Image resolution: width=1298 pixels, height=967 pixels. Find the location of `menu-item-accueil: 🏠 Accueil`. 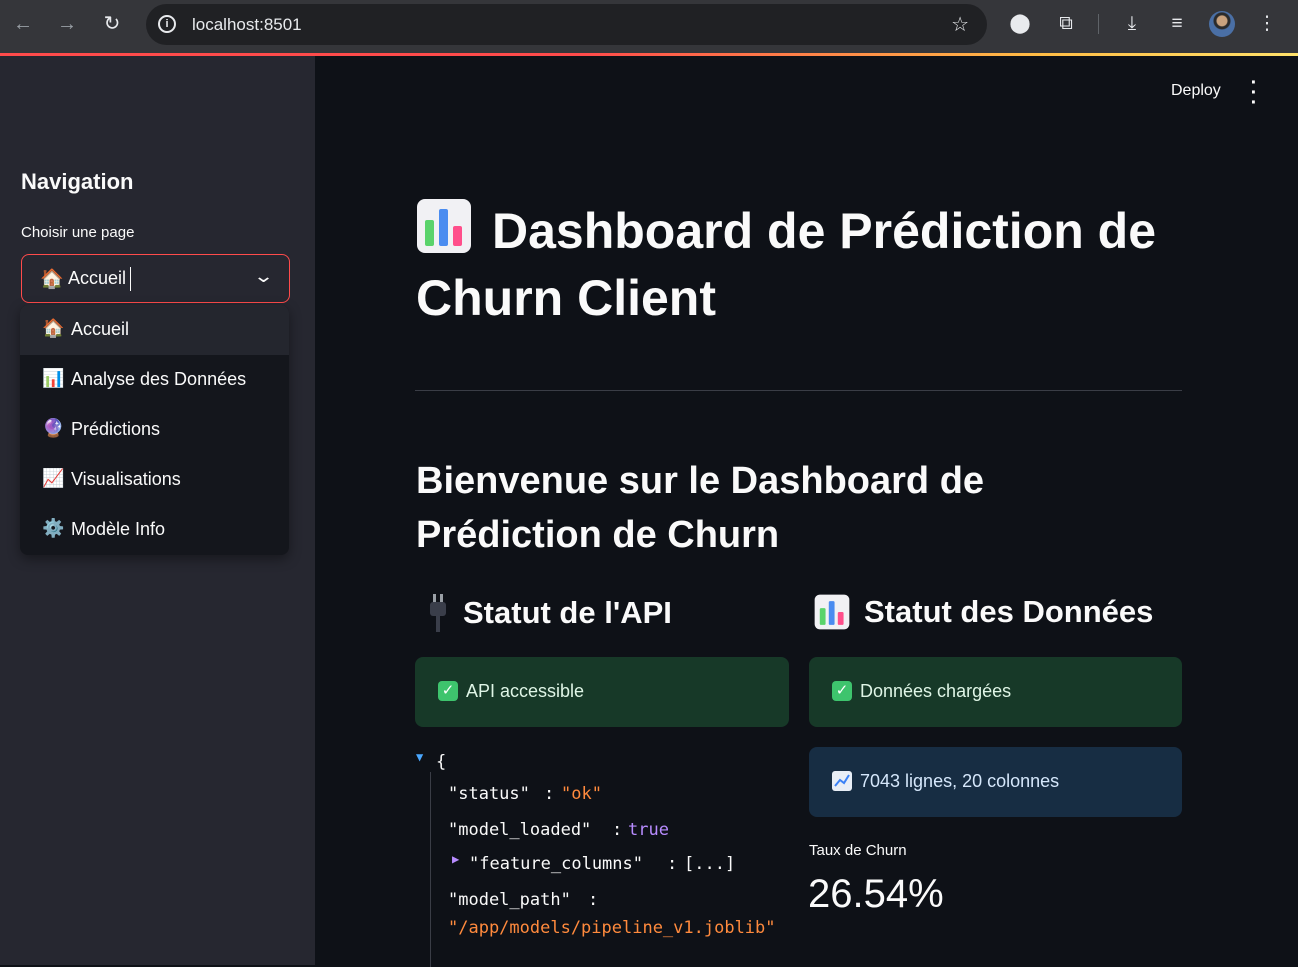

menu-item-accueil: 🏠 Accueil is located at coordinates (154, 330).